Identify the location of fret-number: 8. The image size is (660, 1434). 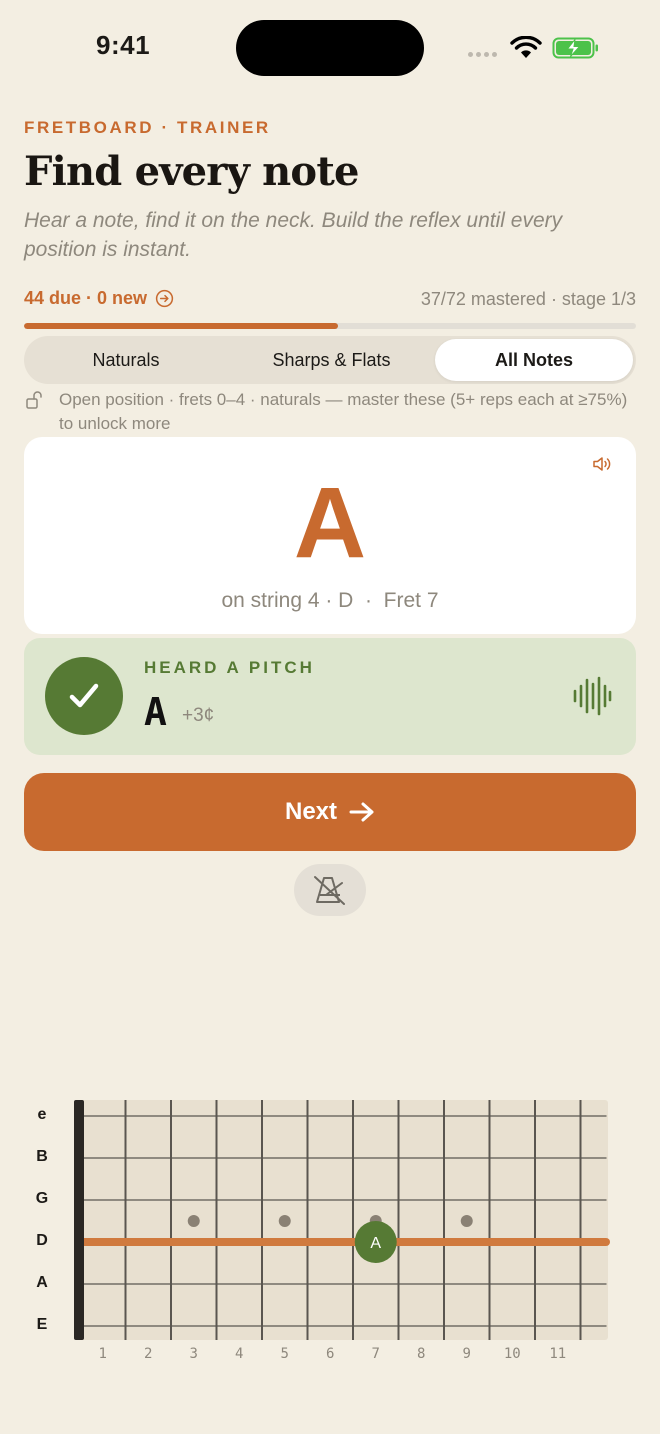
(421, 1354).